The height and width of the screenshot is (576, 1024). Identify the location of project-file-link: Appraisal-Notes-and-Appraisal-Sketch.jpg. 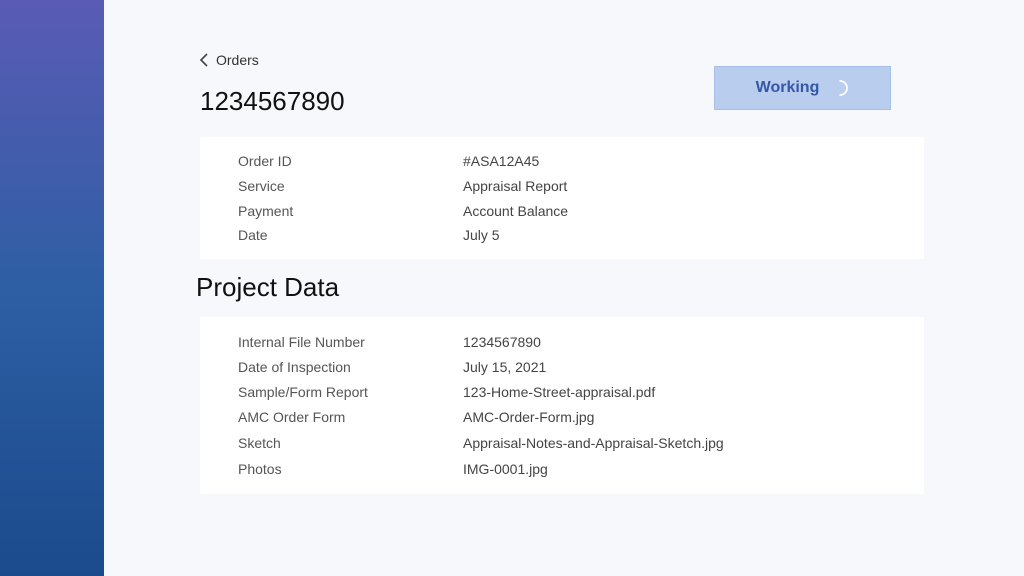
(593, 443).